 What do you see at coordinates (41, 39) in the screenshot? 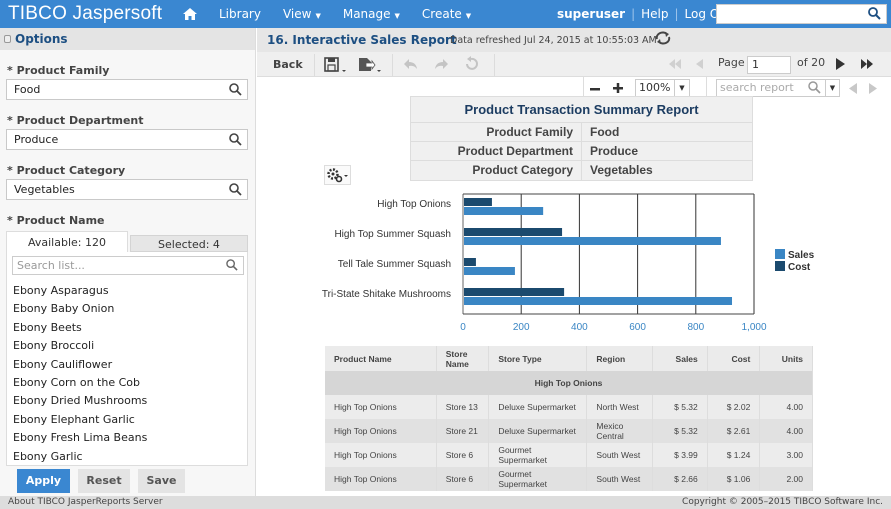
I see `options-title: Options` at bounding box center [41, 39].